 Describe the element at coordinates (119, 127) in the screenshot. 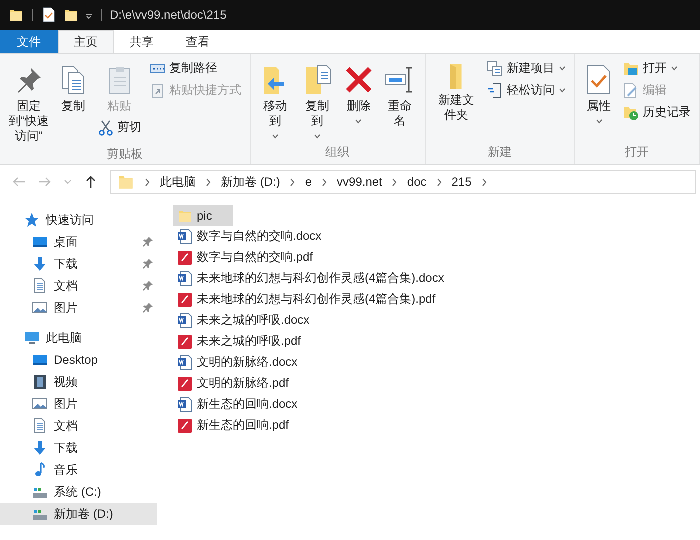

I see `ribbon-button: 剪切` at that location.